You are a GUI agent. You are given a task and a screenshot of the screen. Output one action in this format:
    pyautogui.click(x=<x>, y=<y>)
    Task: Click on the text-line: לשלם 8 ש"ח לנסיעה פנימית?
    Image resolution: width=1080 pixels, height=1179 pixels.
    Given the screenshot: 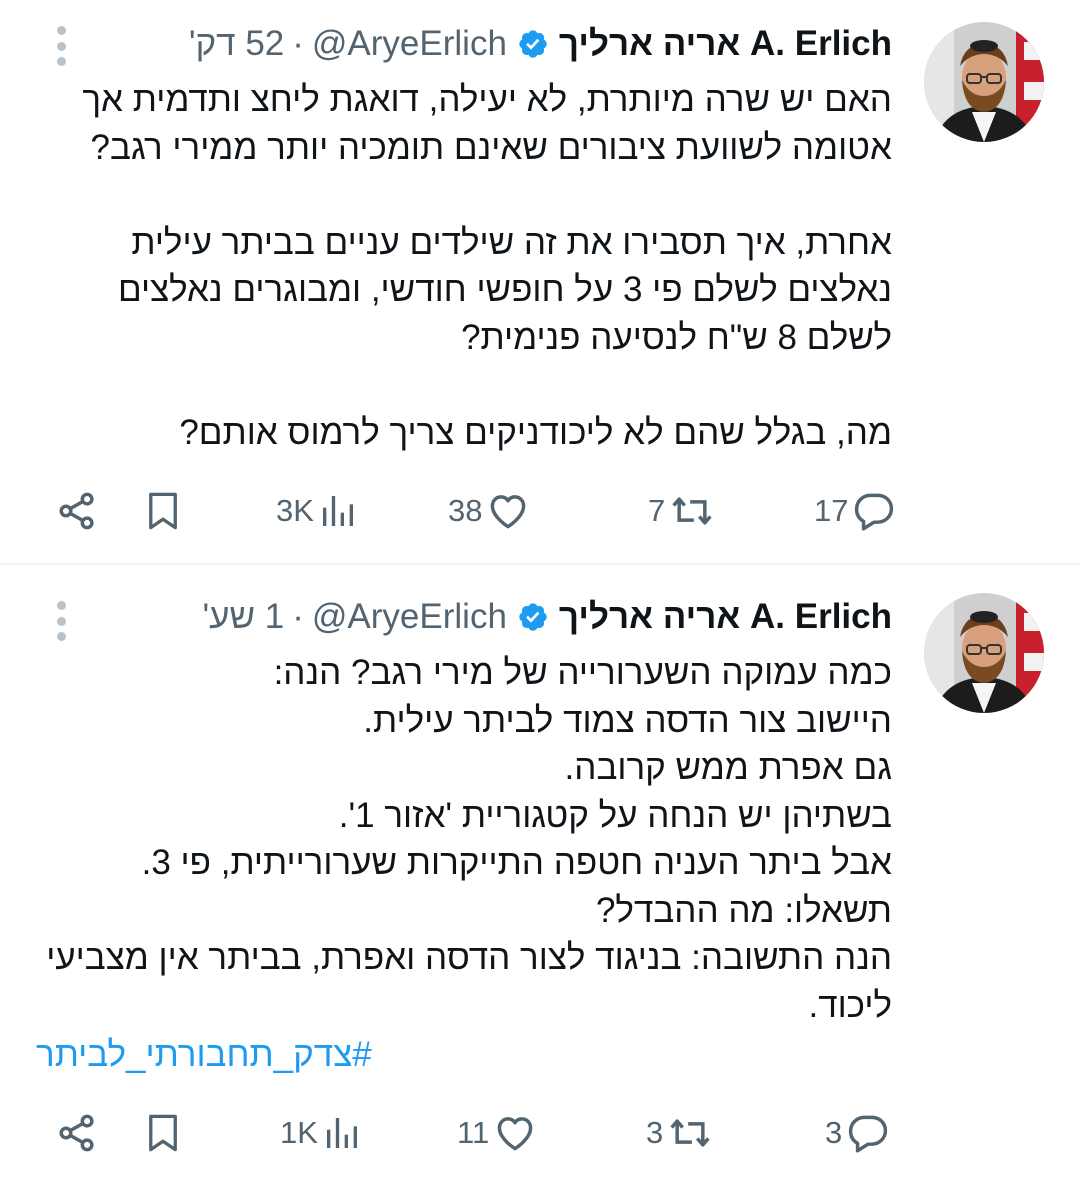 What is the action you would take?
    pyautogui.click(x=676, y=337)
    